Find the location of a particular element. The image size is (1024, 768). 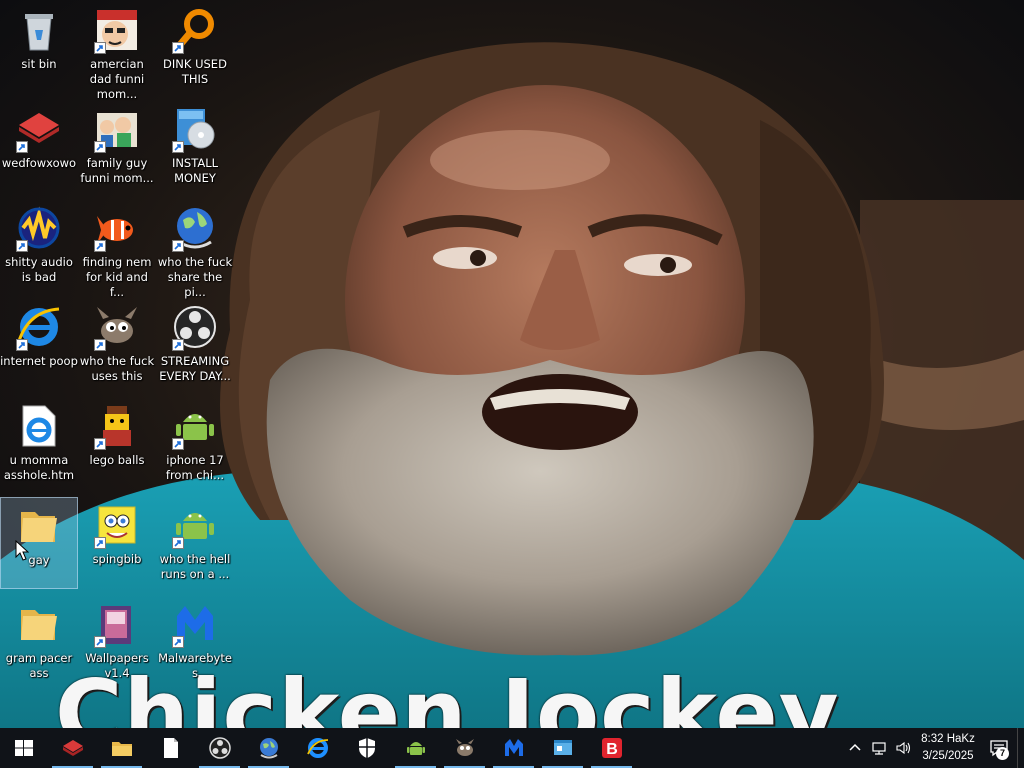

taskbar-app-security is located at coordinates (366, 748).